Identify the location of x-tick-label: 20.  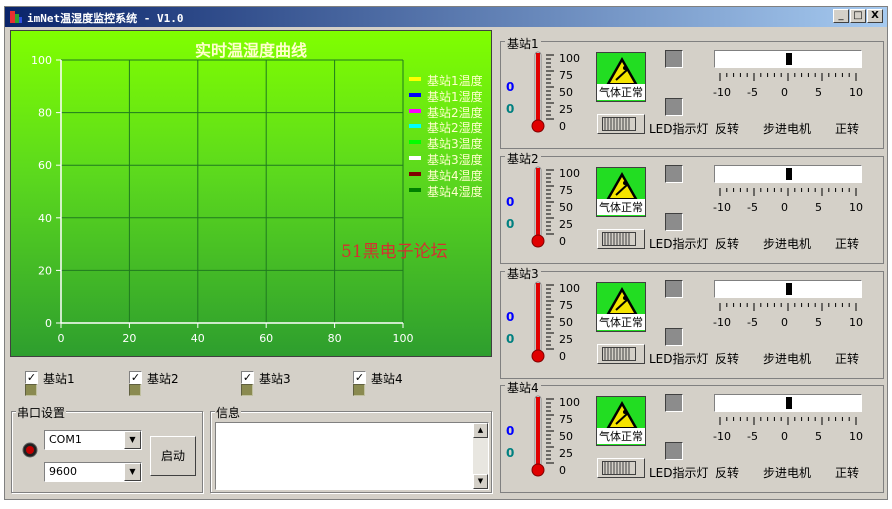
(129, 338).